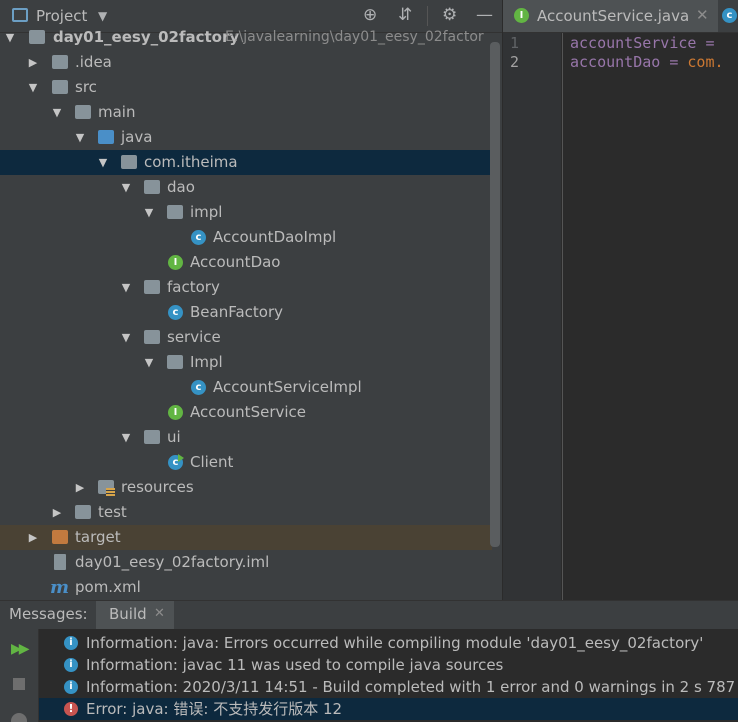  Describe the element at coordinates (172, 562) in the screenshot. I see `tree-item-label: day01_eesy_02factory.iml` at that location.